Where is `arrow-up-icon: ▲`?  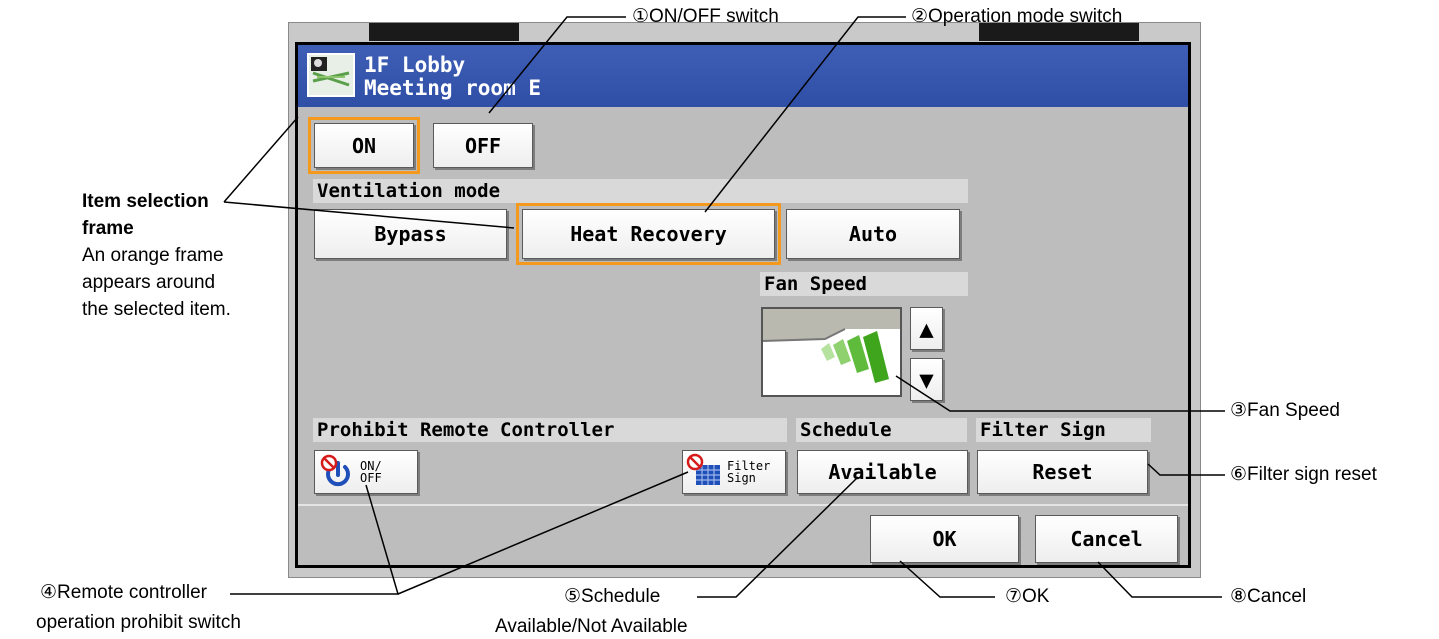
arrow-up-icon: ▲ is located at coordinates (926, 328).